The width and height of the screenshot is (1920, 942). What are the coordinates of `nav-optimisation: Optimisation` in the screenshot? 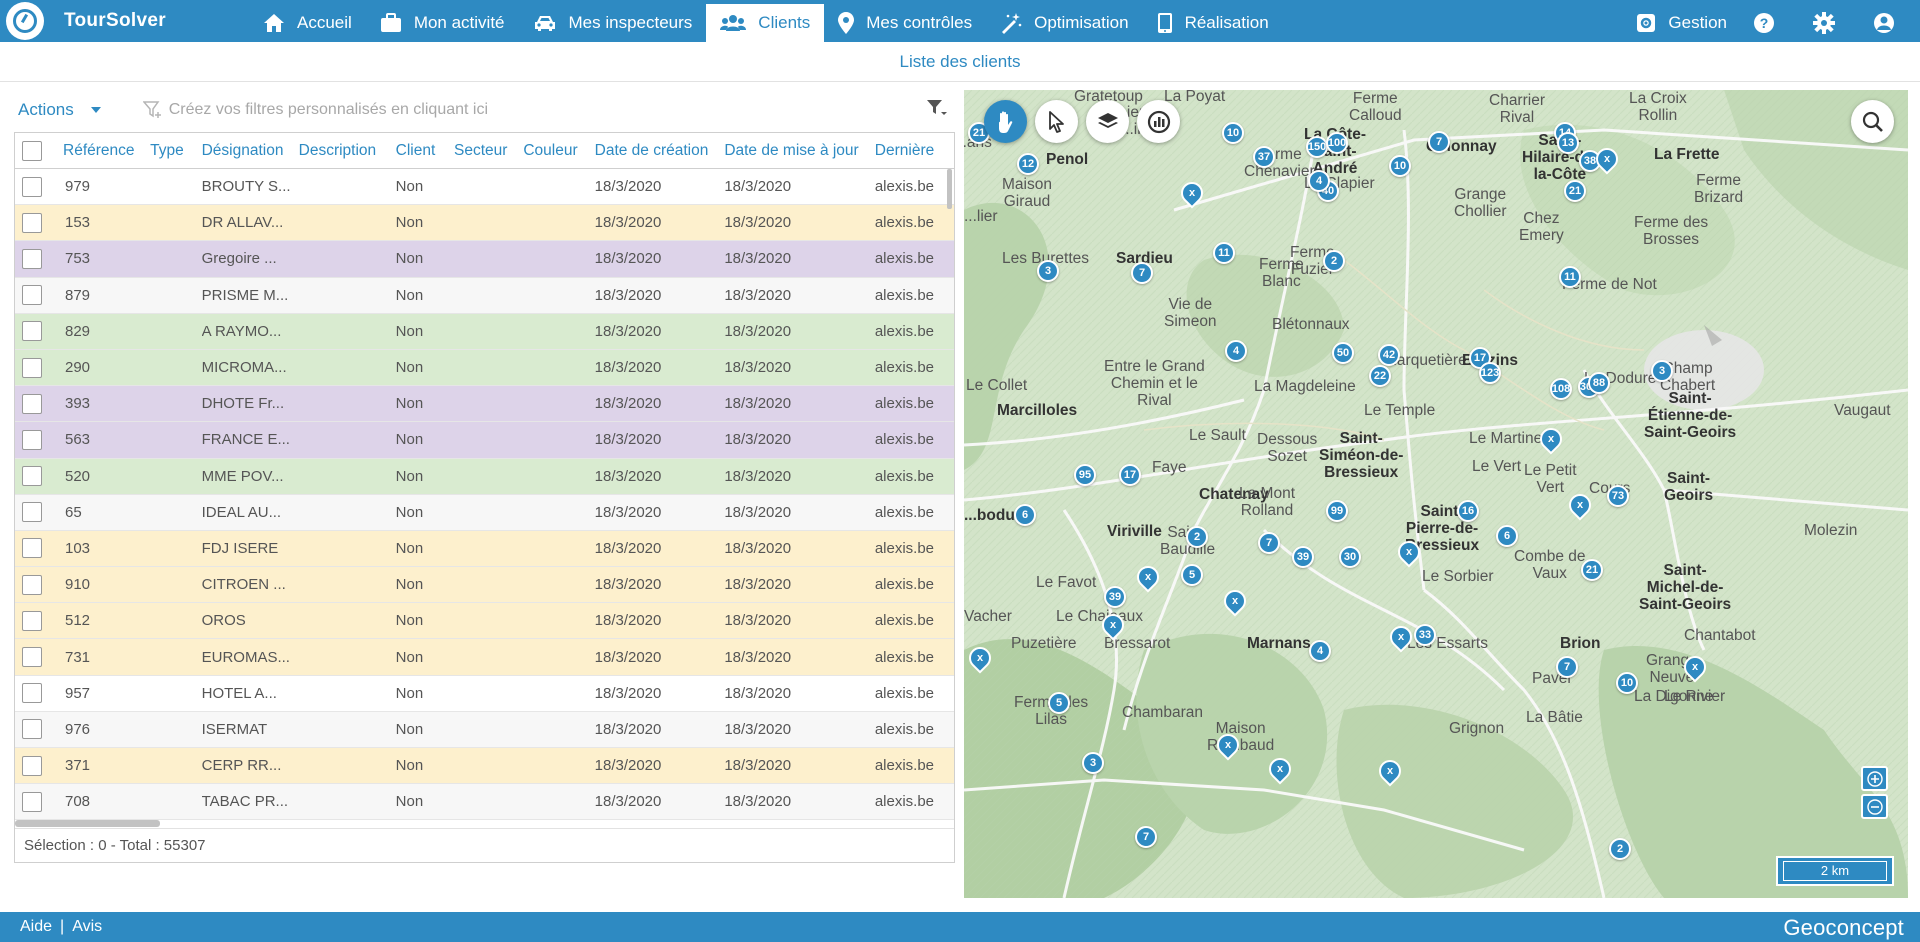 It's located at (1064, 23).